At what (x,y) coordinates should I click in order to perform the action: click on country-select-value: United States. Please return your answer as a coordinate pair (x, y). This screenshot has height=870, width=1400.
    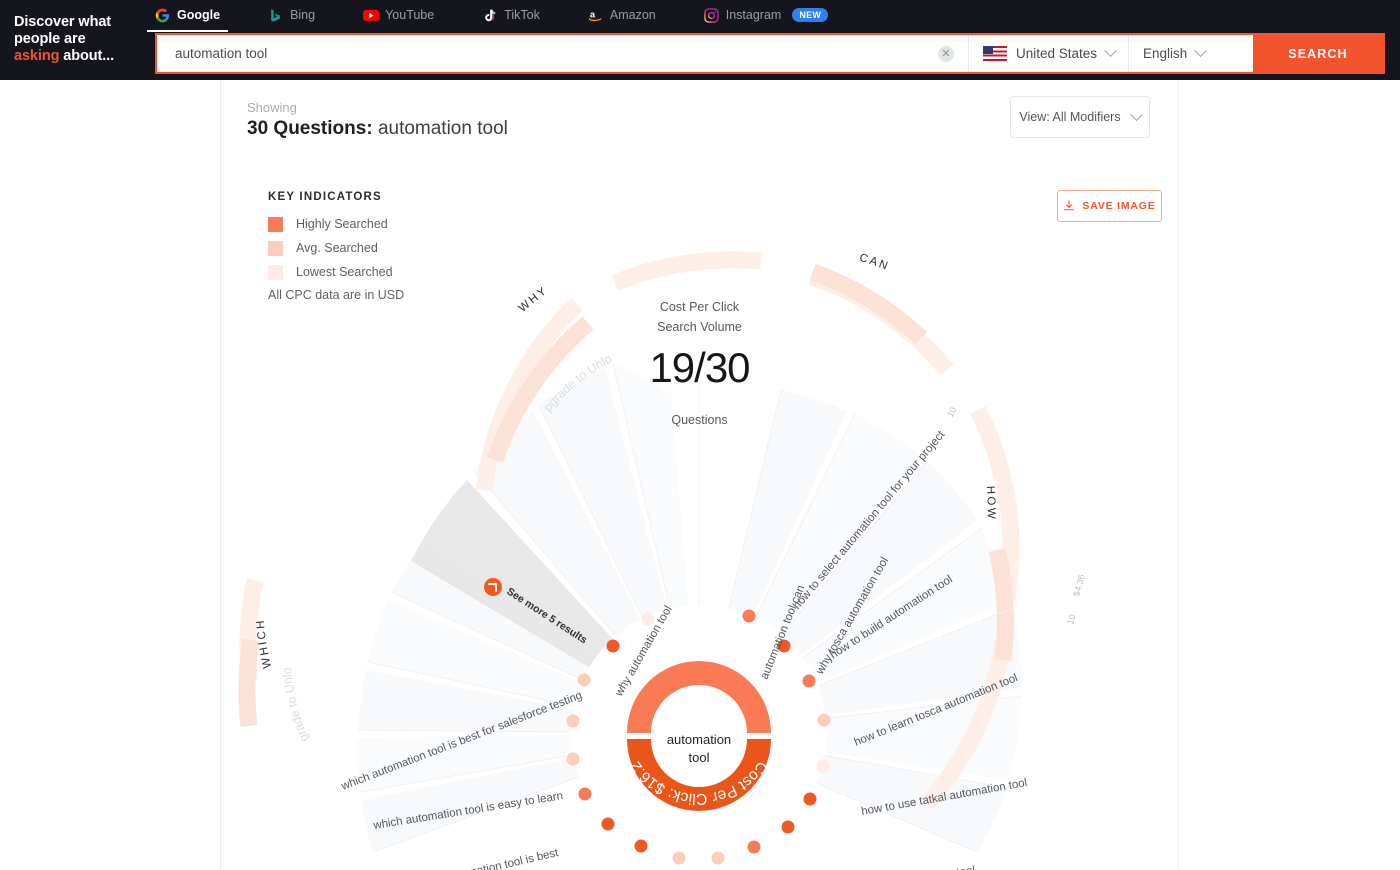
    Looking at the image, I should click on (1057, 53).